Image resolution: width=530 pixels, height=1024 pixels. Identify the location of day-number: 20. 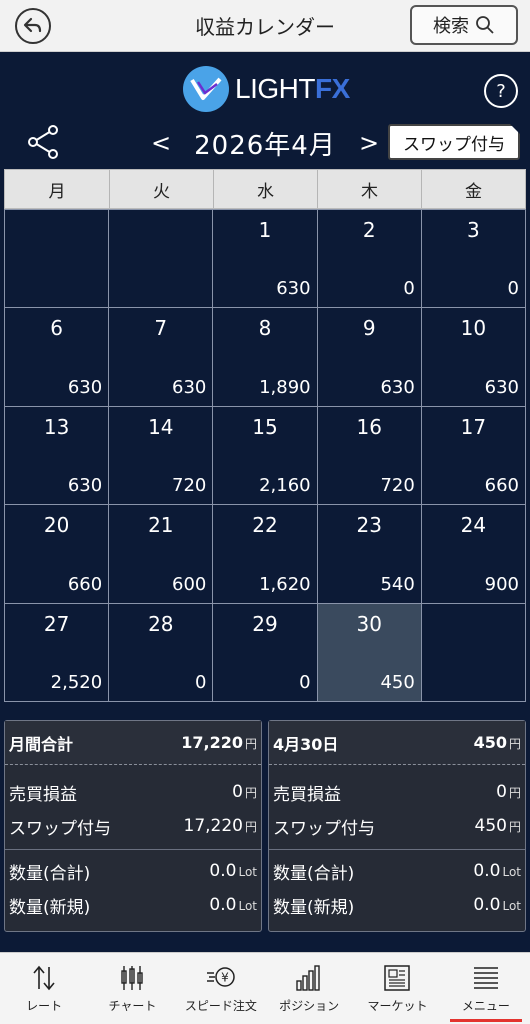
(56, 525).